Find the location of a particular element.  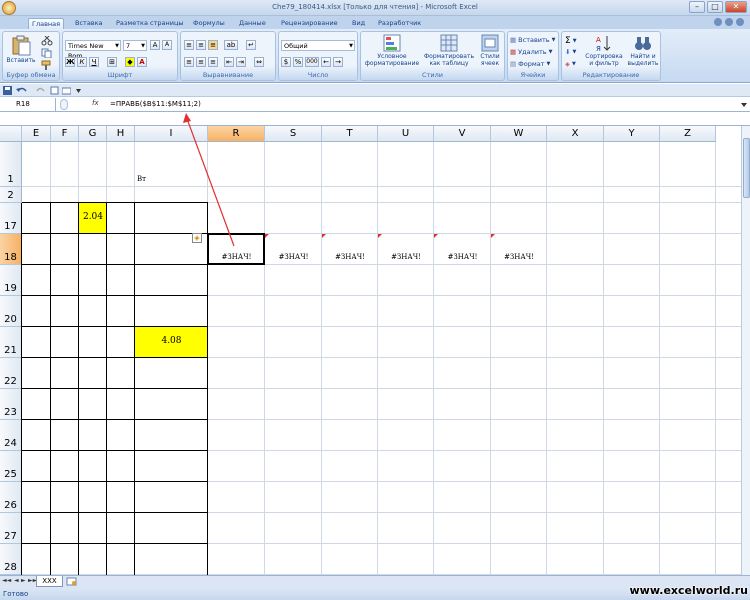

tab-nav-next-icon: ► is located at coordinates (23, 580).